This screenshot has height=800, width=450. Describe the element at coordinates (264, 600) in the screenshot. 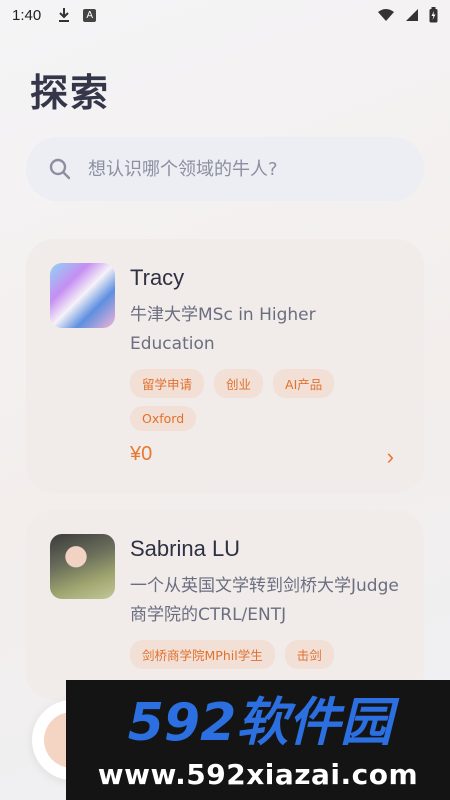

I see `person-description: 一个从英国文学转到剑桥大学Judge商学院的CTRL/ENTJ` at that location.